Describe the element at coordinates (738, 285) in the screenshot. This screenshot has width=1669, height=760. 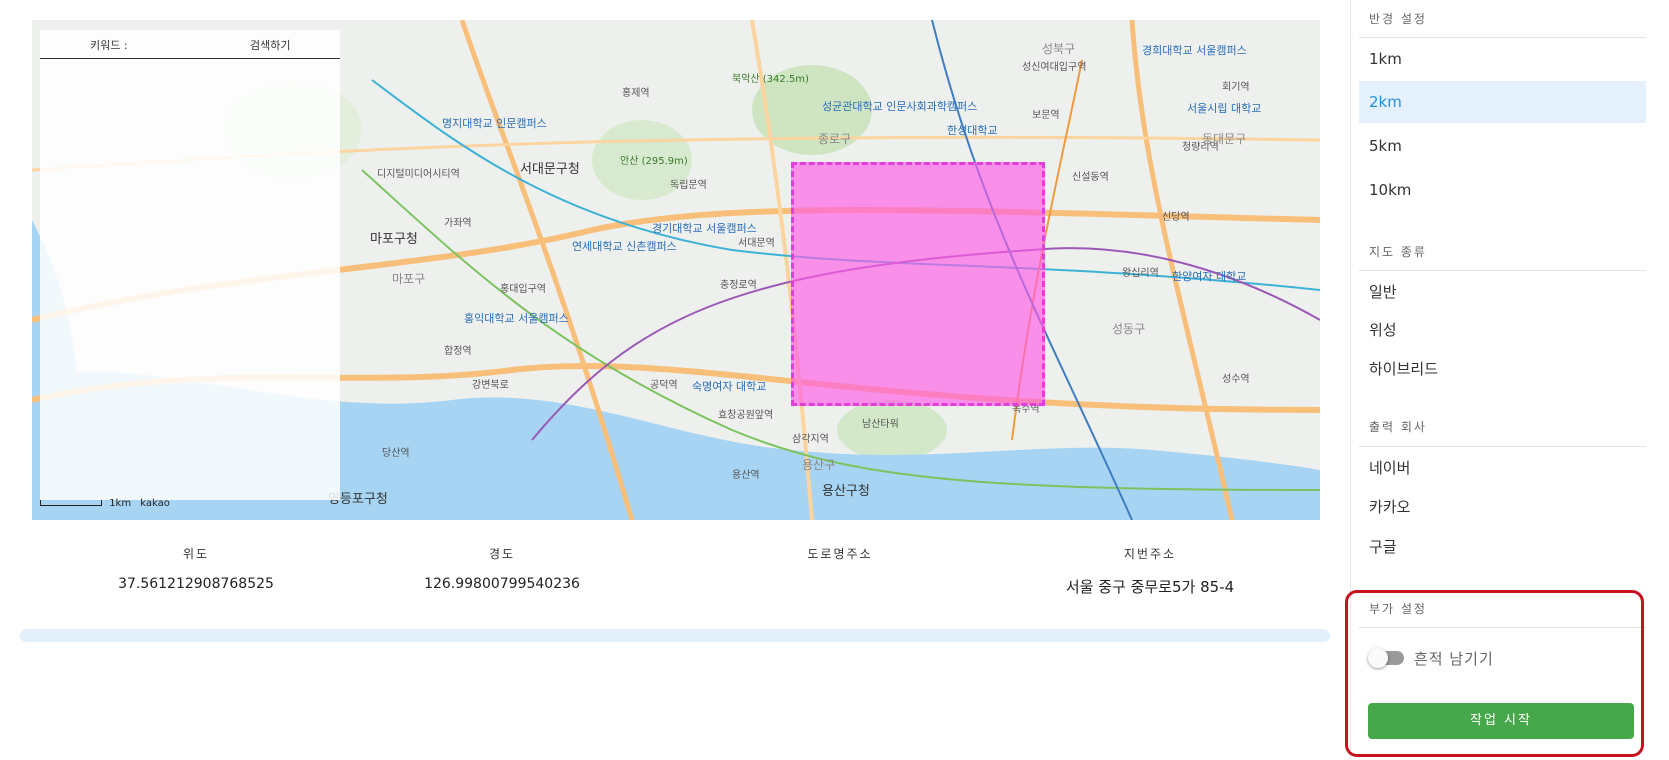
I see `map-label: 충정로역` at that location.